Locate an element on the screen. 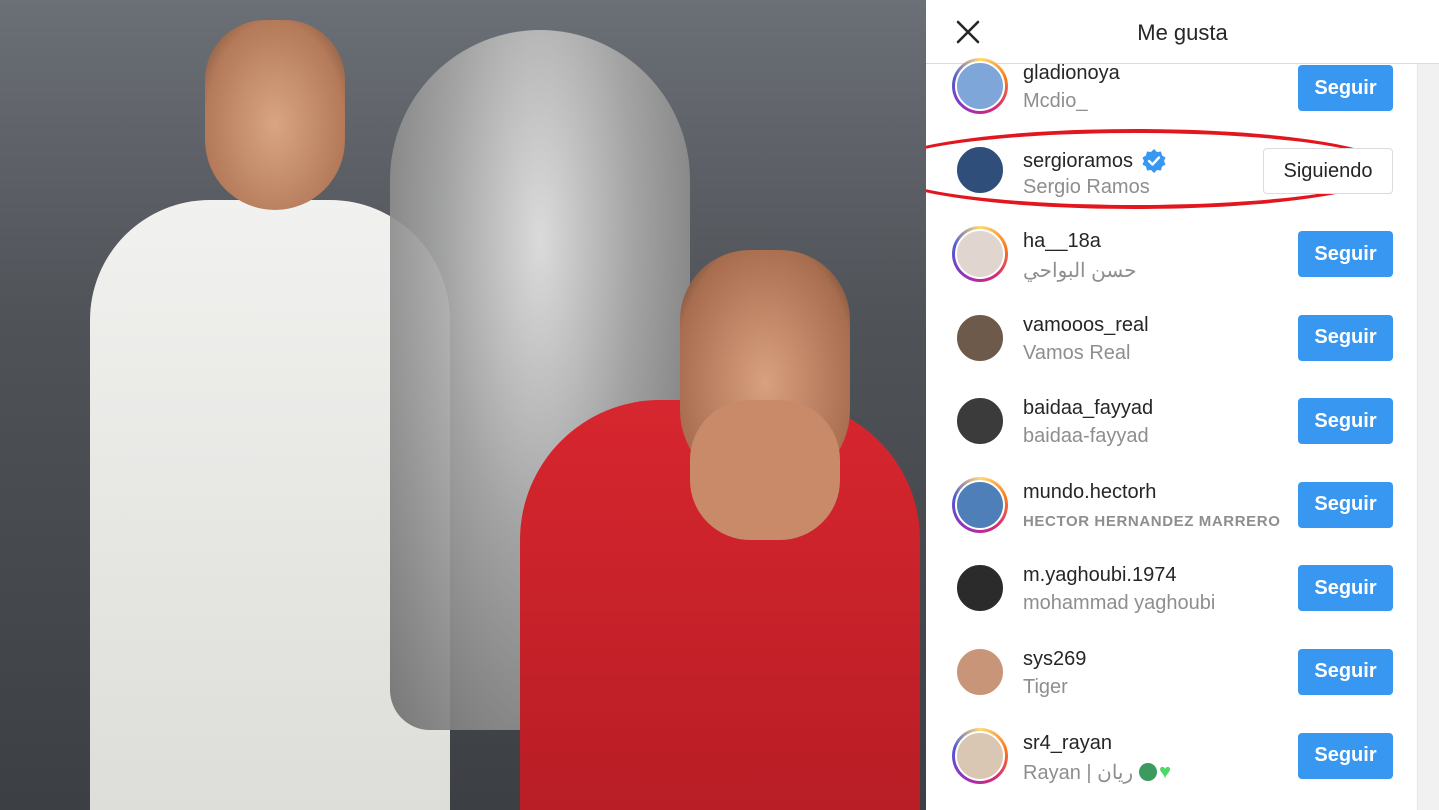 The width and height of the screenshot is (1439, 810). username: baidaa_fayyad is located at coordinates (1088, 408).